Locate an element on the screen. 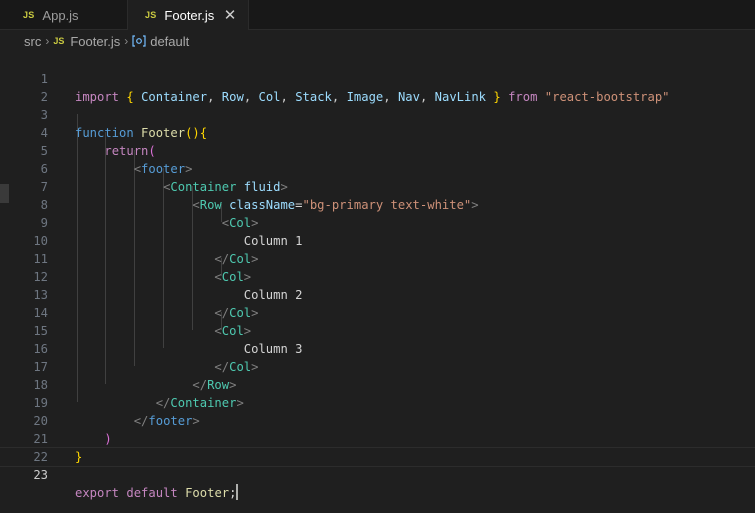 The width and height of the screenshot is (755, 513). tab-label: App.js is located at coordinates (60, 15).